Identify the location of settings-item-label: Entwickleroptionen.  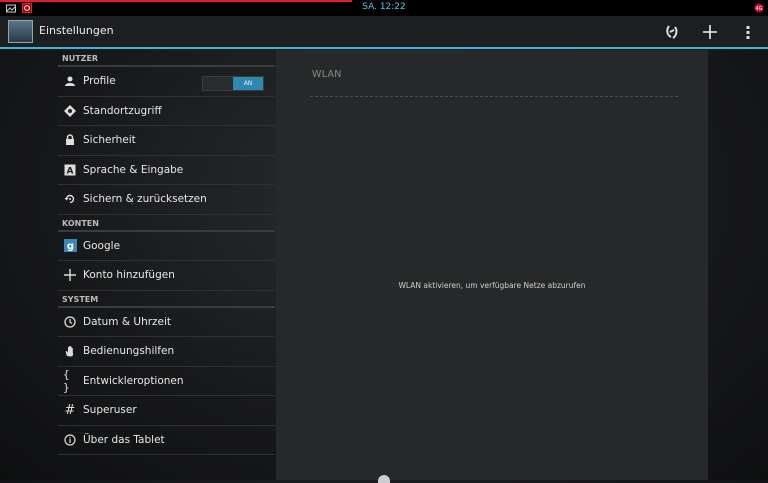
(133, 380).